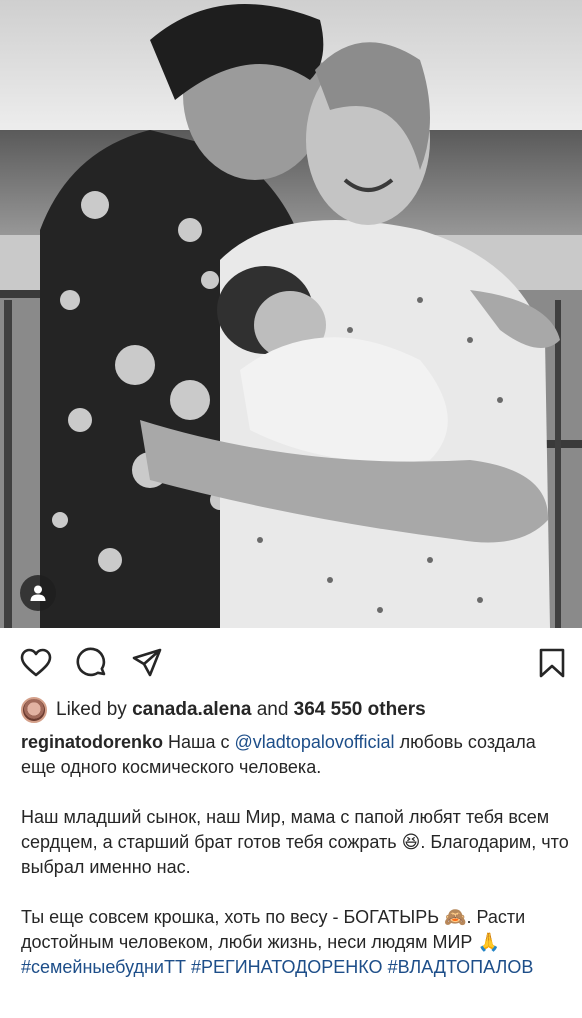 The width and height of the screenshot is (582, 1018). I want to click on person-icon, so click(38, 593).